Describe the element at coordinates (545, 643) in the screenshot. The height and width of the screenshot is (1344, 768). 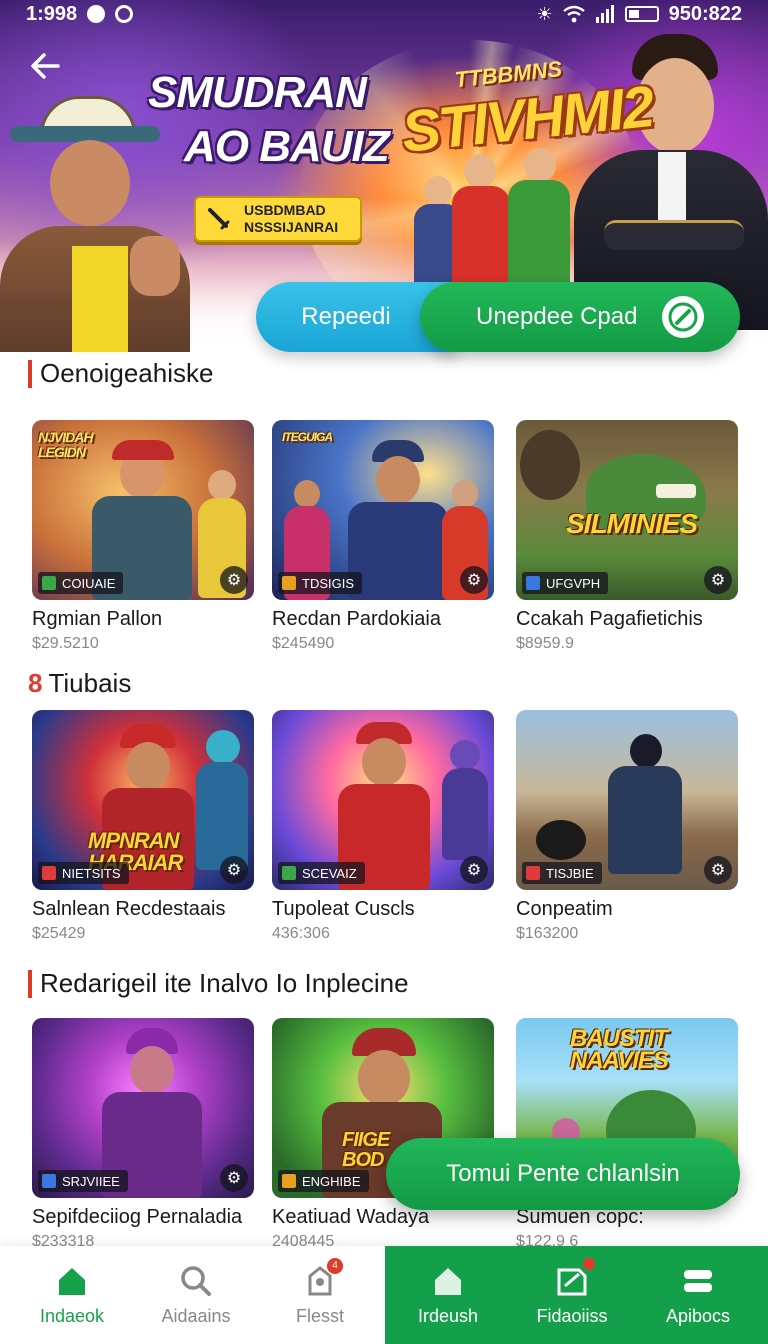
I see `game-price: $8959.9` at that location.